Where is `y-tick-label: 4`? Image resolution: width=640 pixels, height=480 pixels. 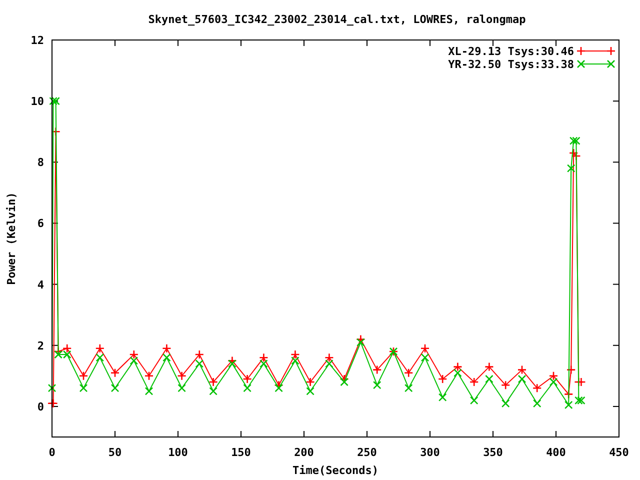 y-tick-label: 4 is located at coordinates (40, 285).